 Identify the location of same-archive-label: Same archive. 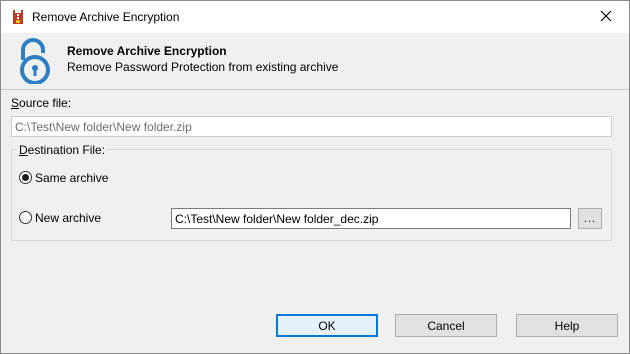
(71, 178).